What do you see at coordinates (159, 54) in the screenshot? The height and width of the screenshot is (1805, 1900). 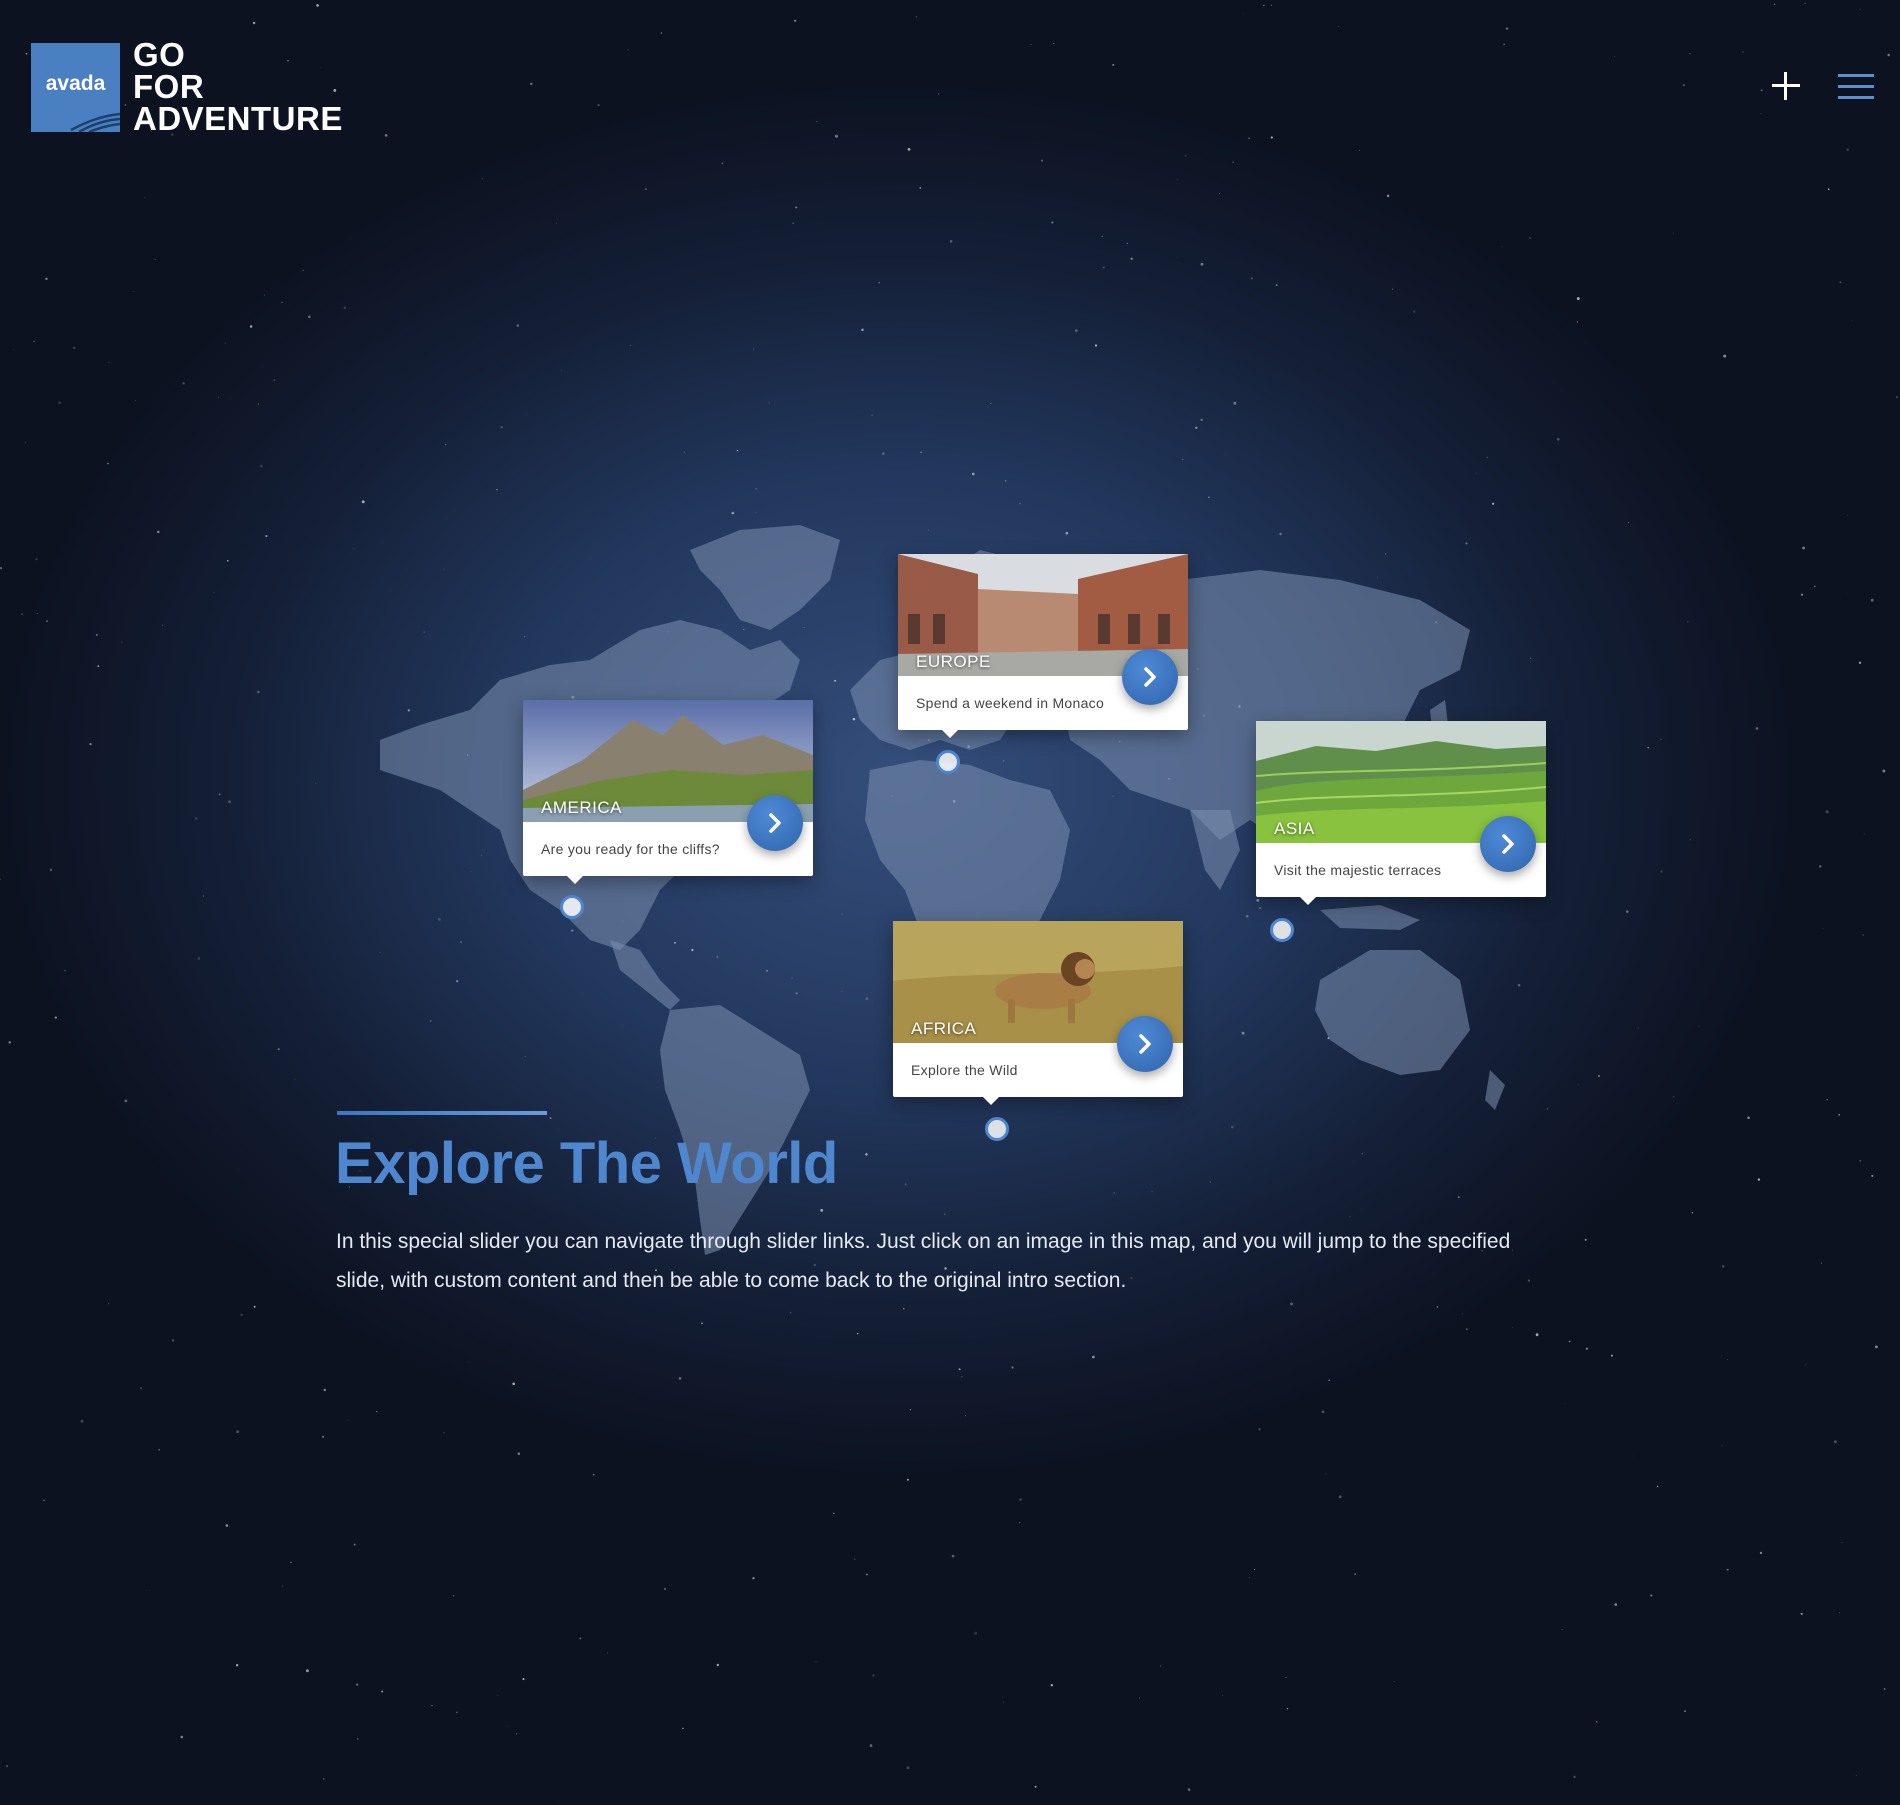 I see `tagline-line: GO` at bounding box center [159, 54].